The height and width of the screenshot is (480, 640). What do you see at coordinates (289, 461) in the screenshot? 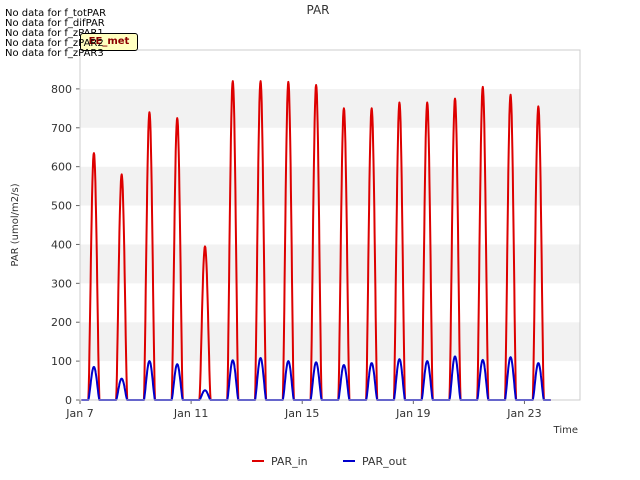
I see `legend-label: PAR_in` at bounding box center [289, 461].